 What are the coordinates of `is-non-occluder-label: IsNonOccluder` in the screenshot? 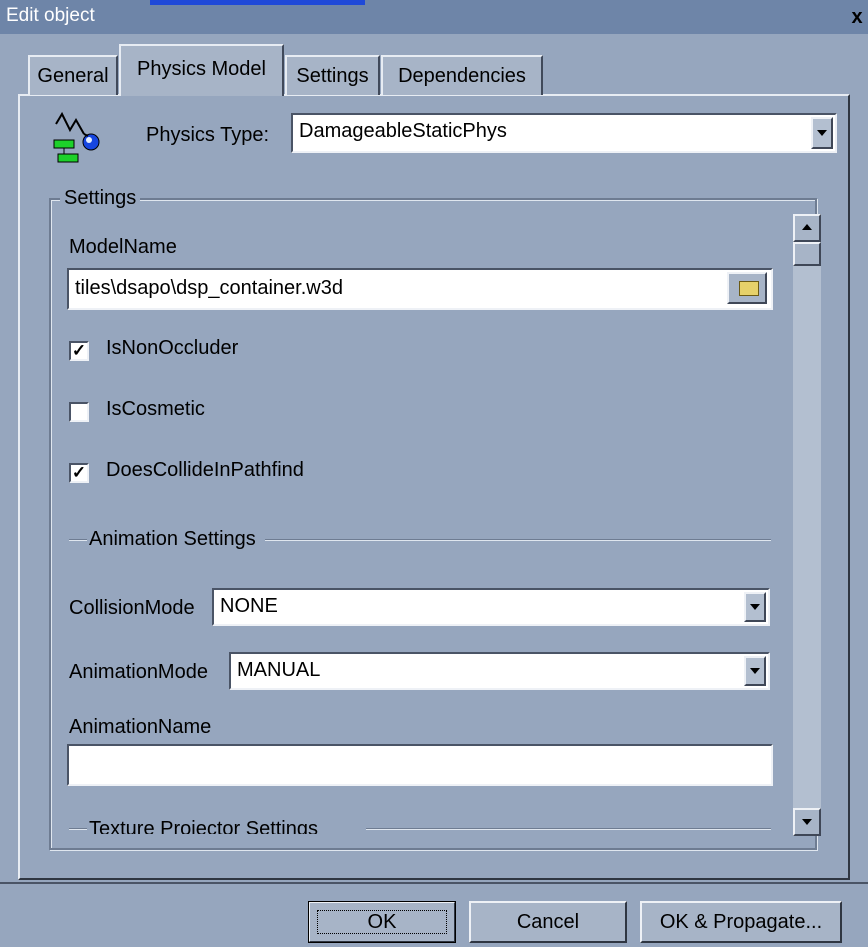 It's located at (172, 348).